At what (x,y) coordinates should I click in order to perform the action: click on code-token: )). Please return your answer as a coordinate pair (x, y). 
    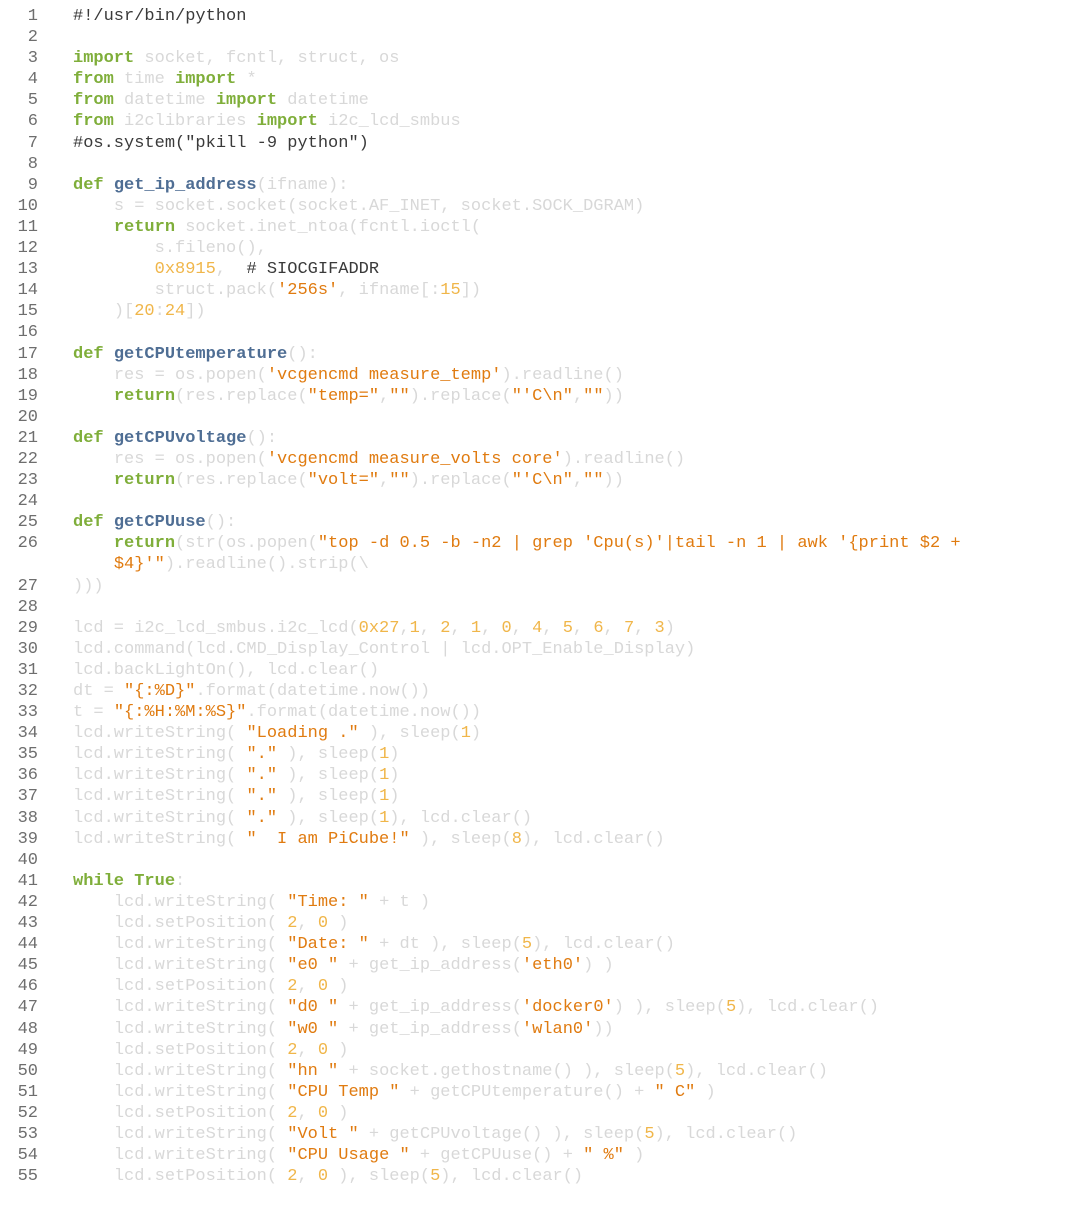
    Looking at the image, I should click on (613, 481).